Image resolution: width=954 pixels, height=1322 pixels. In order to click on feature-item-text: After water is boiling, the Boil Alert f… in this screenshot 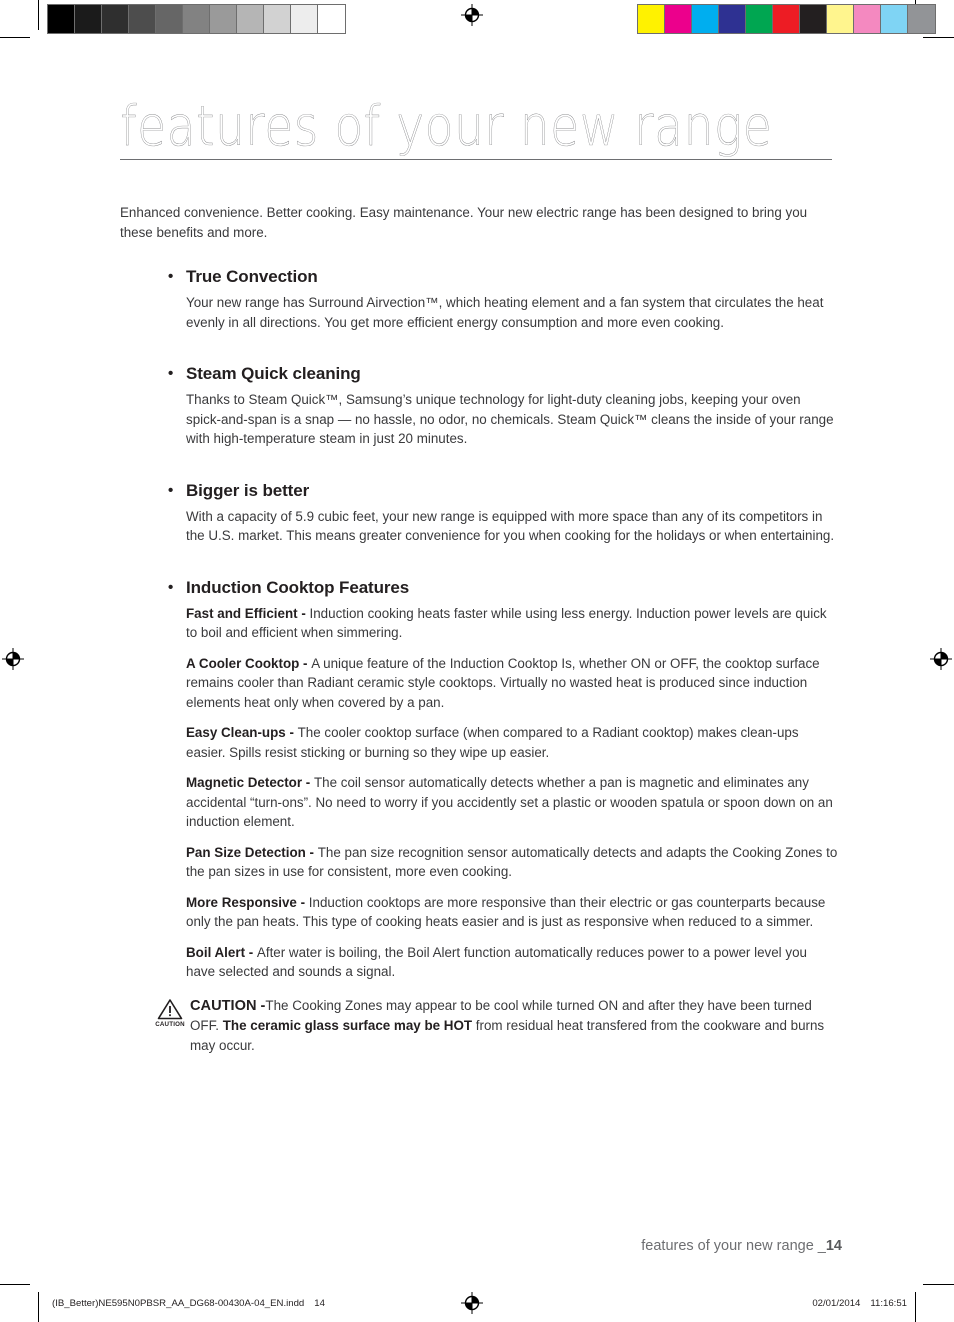, I will do `click(496, 962)`.